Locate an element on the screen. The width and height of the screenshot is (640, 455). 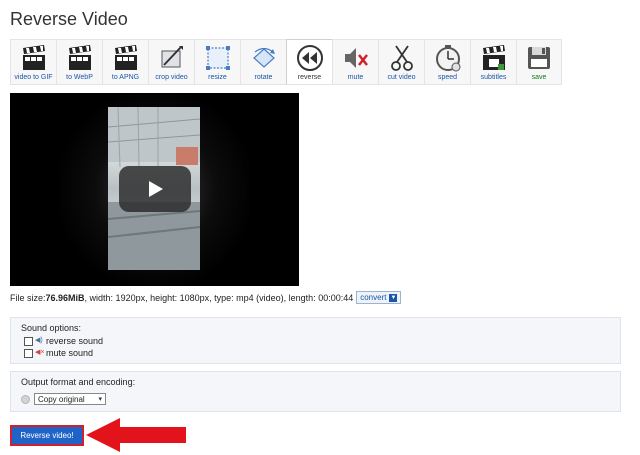
file-size-prefix: File size: is located at coordinates (28, 297).